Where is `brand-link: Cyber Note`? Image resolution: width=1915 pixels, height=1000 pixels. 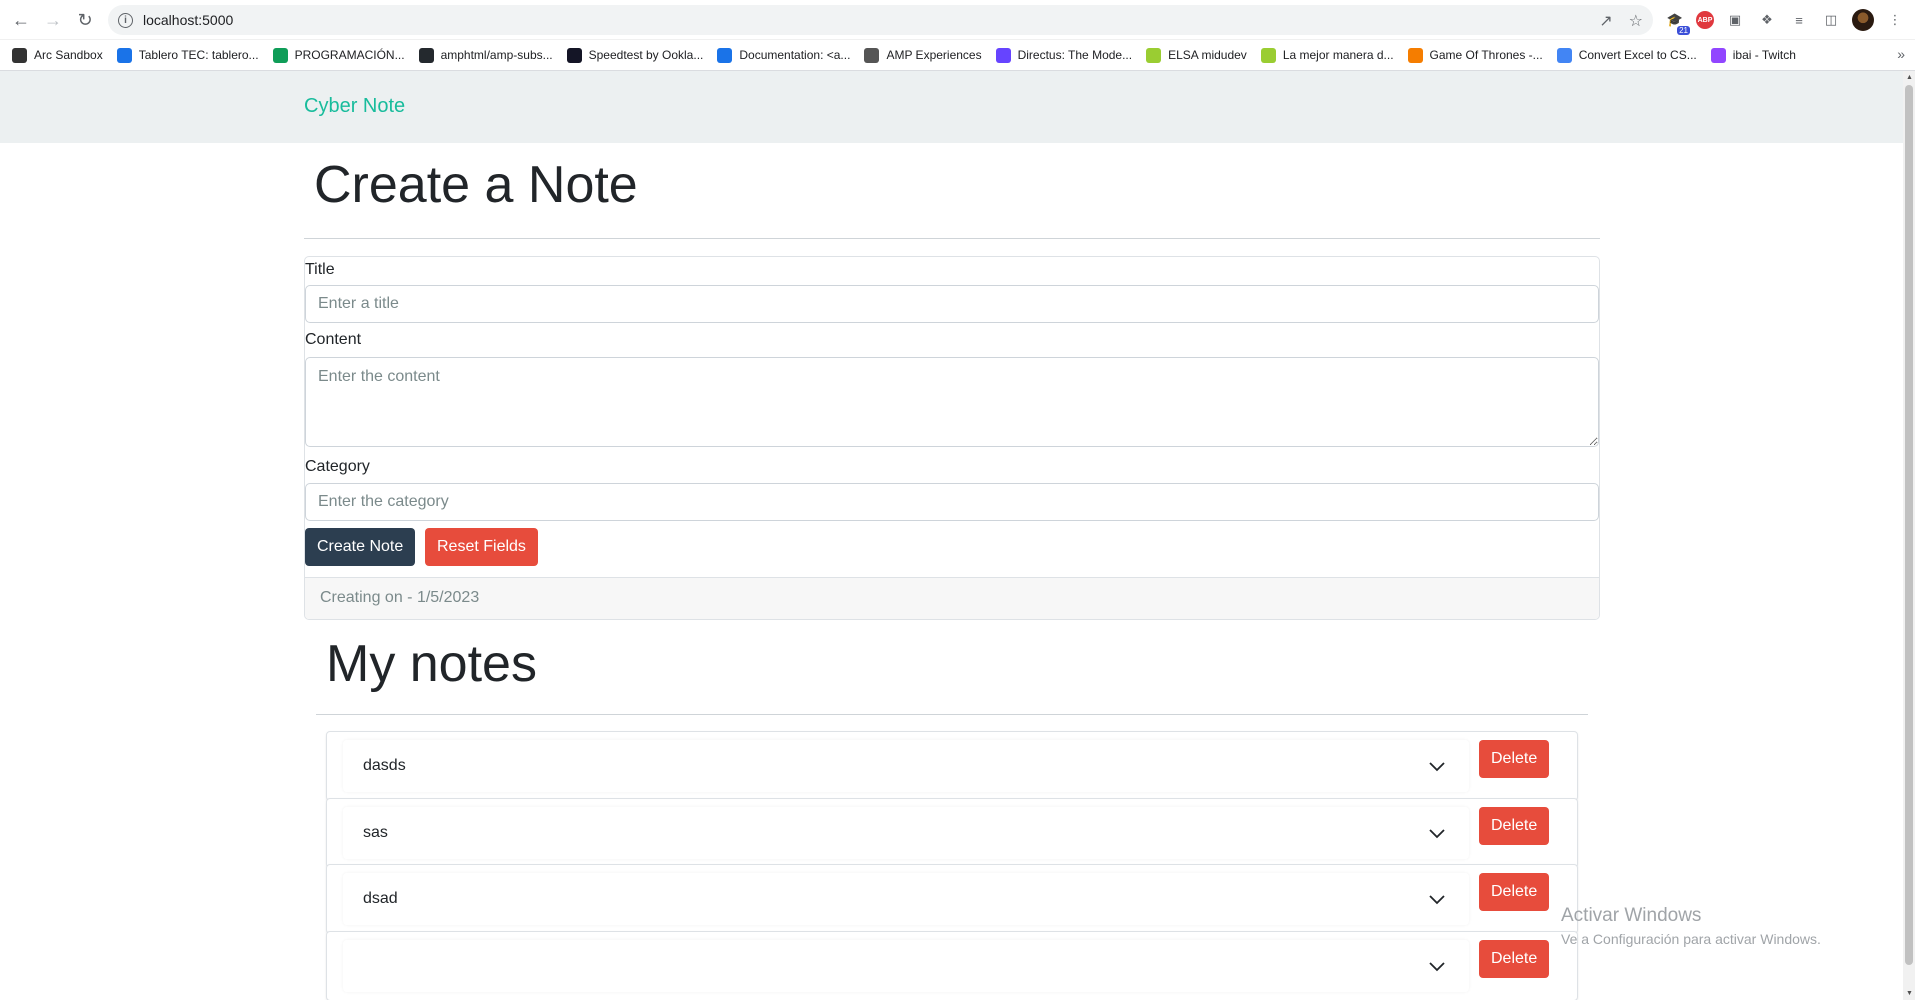
brand-link: Cyber Note is located at coordinates (354, 106).